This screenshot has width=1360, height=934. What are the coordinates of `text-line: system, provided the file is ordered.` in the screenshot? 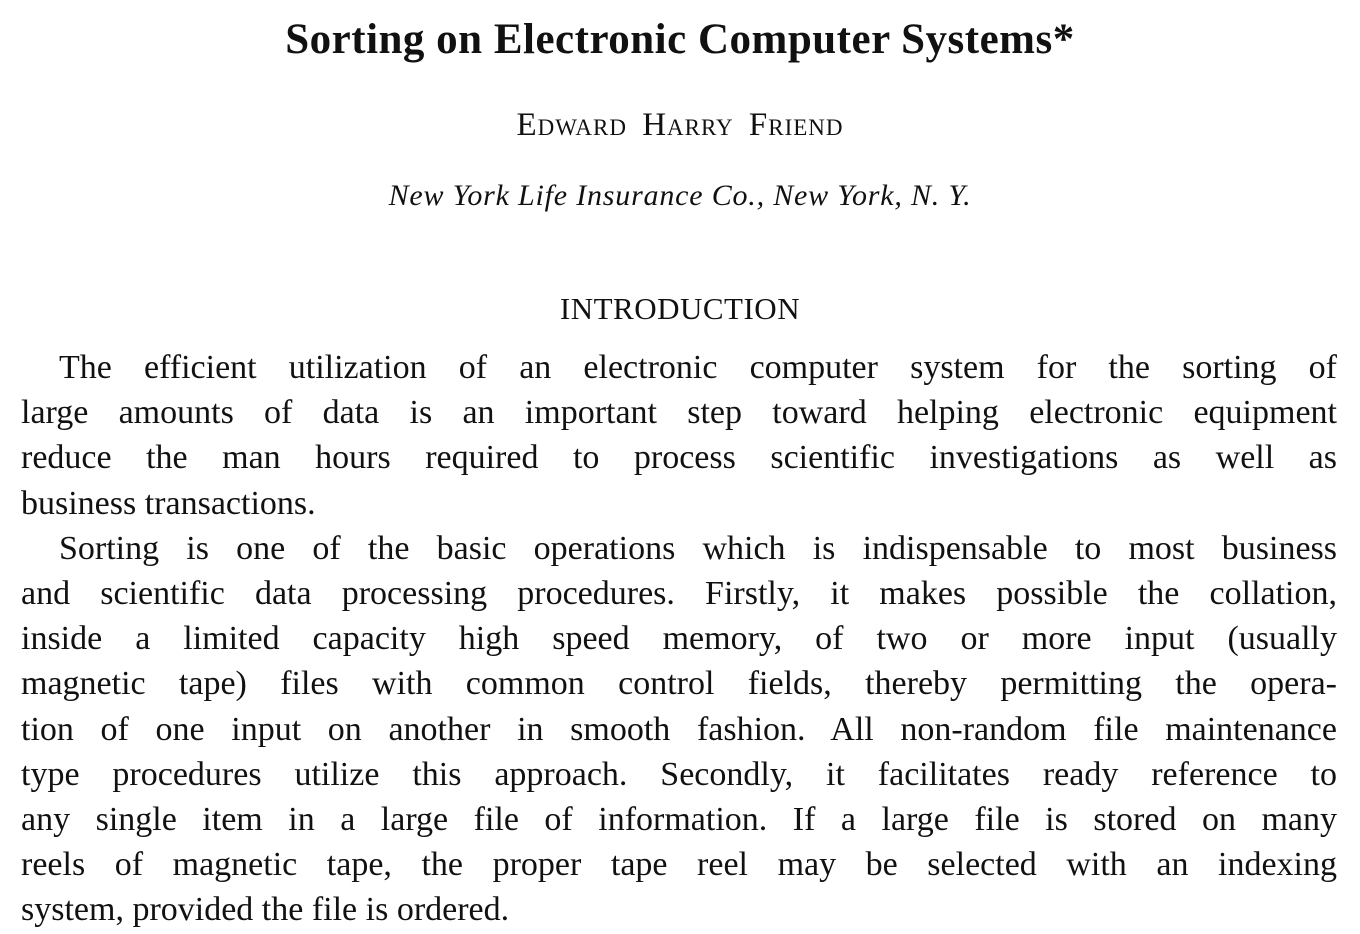 It's located at (265, 910).